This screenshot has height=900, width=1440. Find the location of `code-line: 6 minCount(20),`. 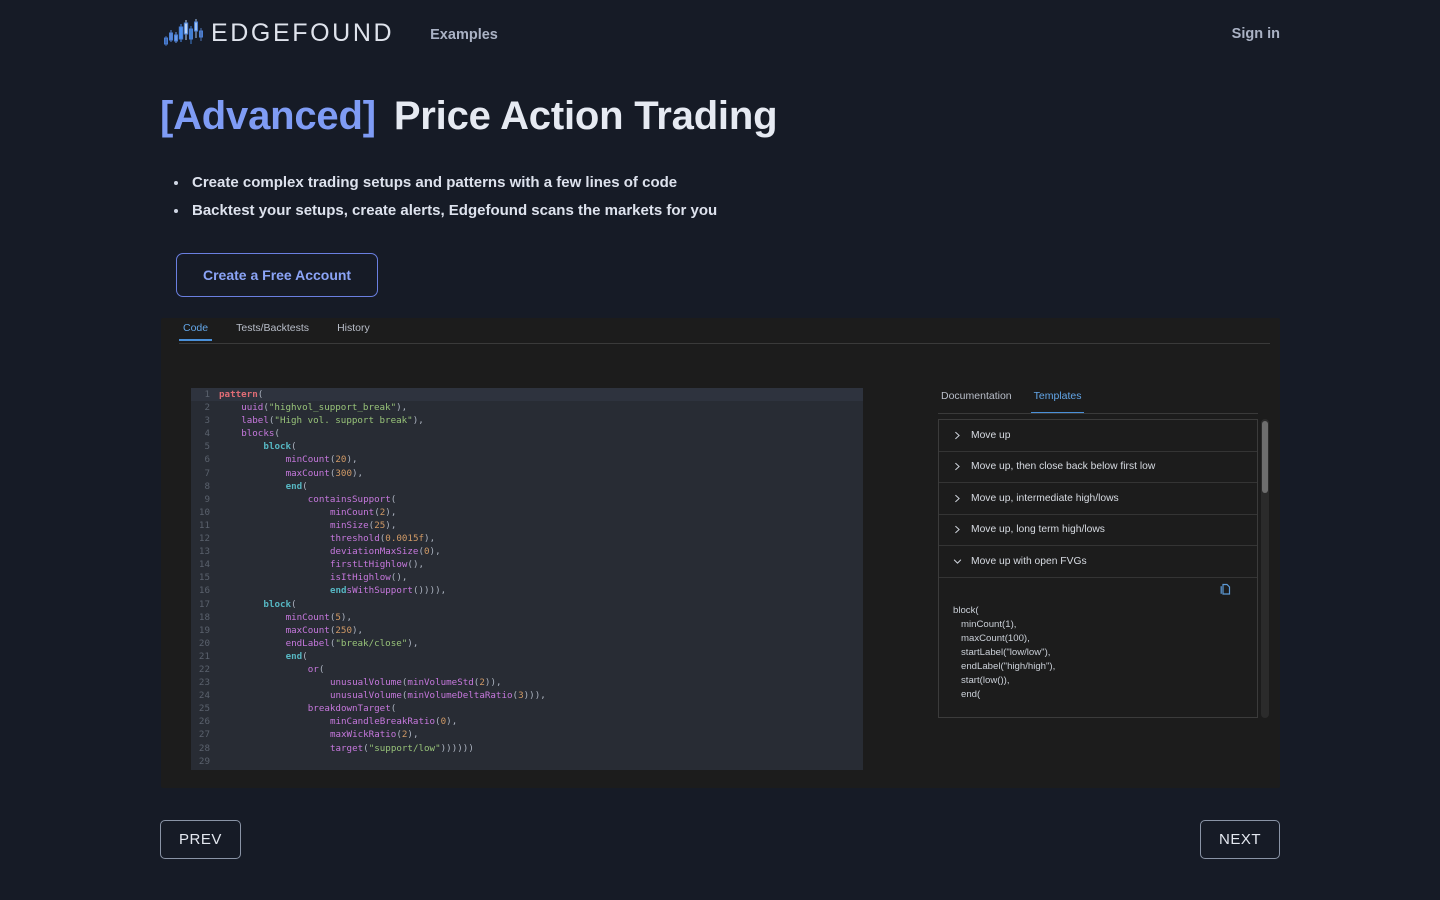

code-line: 6 minCount(20), is located at coordinates (527, 459).